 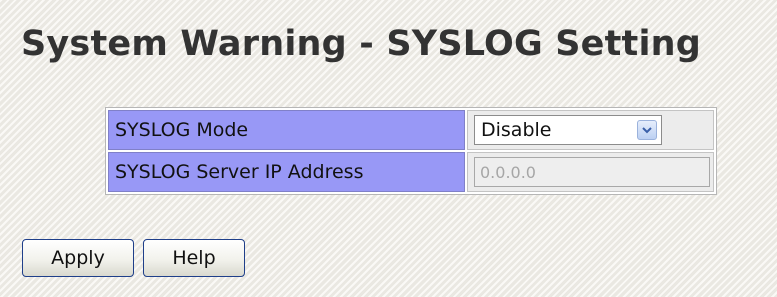 I want to click on syslog-mode-cell: Disable, so click(x=590, y=130).